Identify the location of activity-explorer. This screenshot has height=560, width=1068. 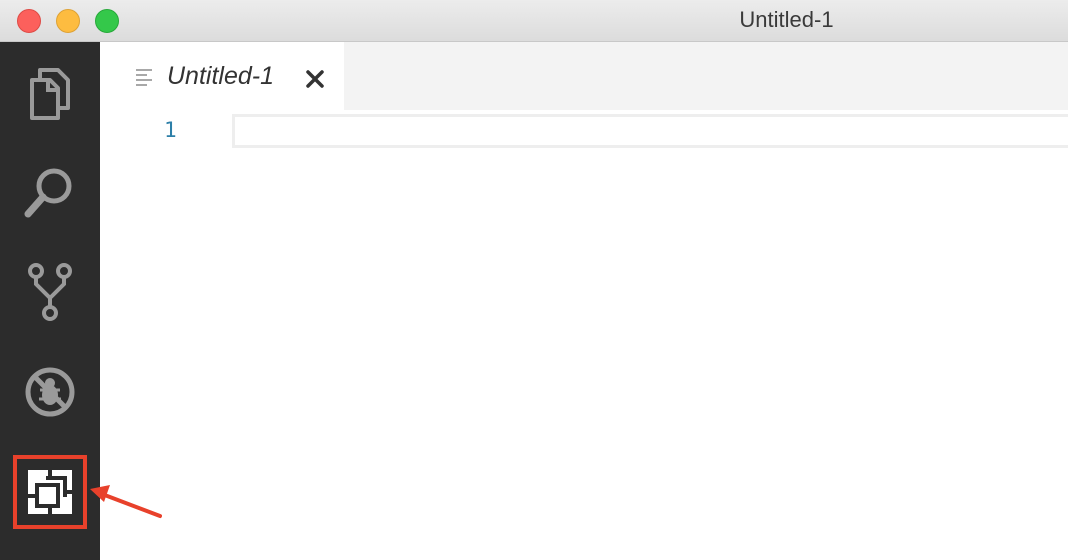
(50, 94).